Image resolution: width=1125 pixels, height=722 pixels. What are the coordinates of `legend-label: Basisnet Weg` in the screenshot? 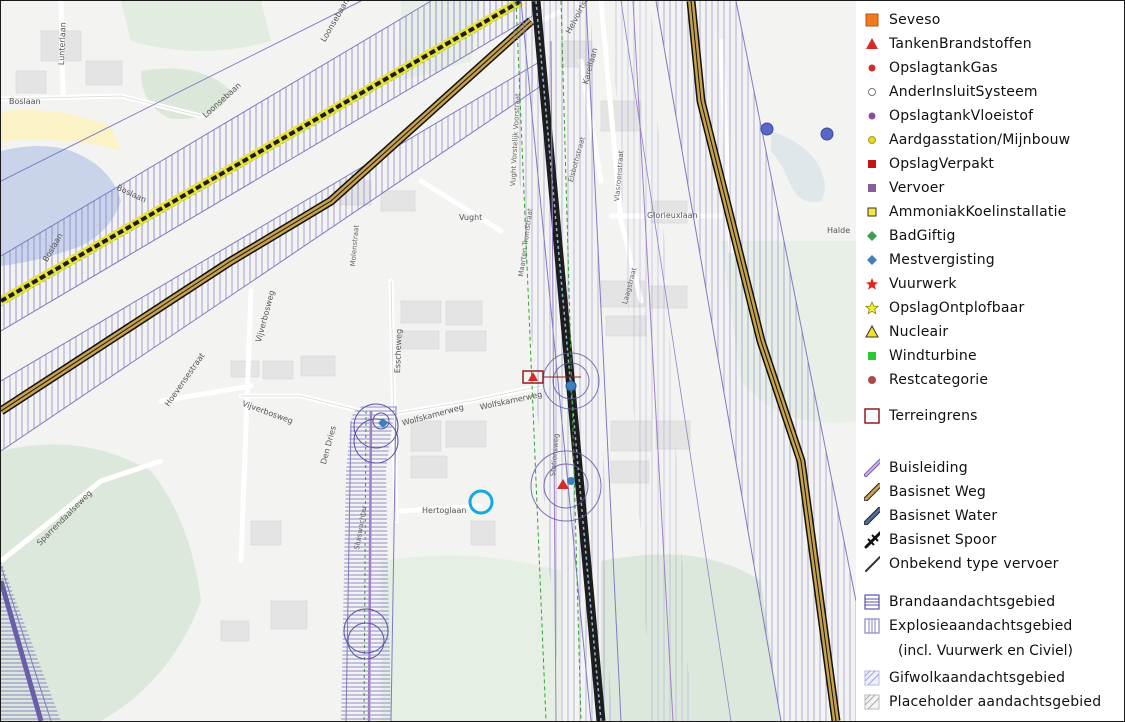 It's located at (938, 492).